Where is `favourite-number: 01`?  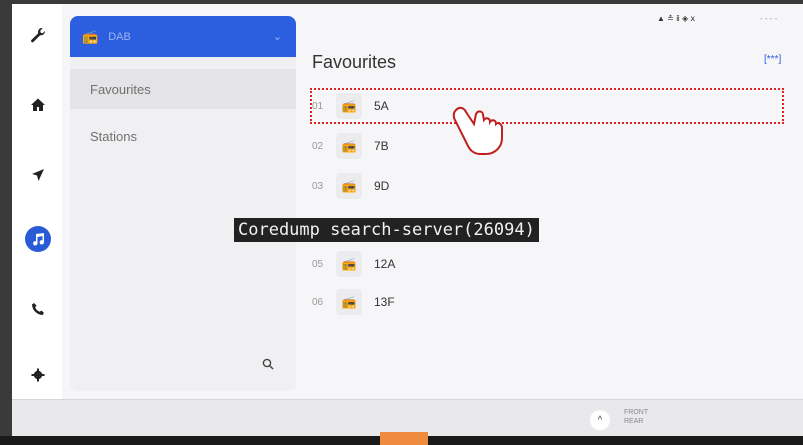
favourite-number: 01 is located at coordinates (318, 106).